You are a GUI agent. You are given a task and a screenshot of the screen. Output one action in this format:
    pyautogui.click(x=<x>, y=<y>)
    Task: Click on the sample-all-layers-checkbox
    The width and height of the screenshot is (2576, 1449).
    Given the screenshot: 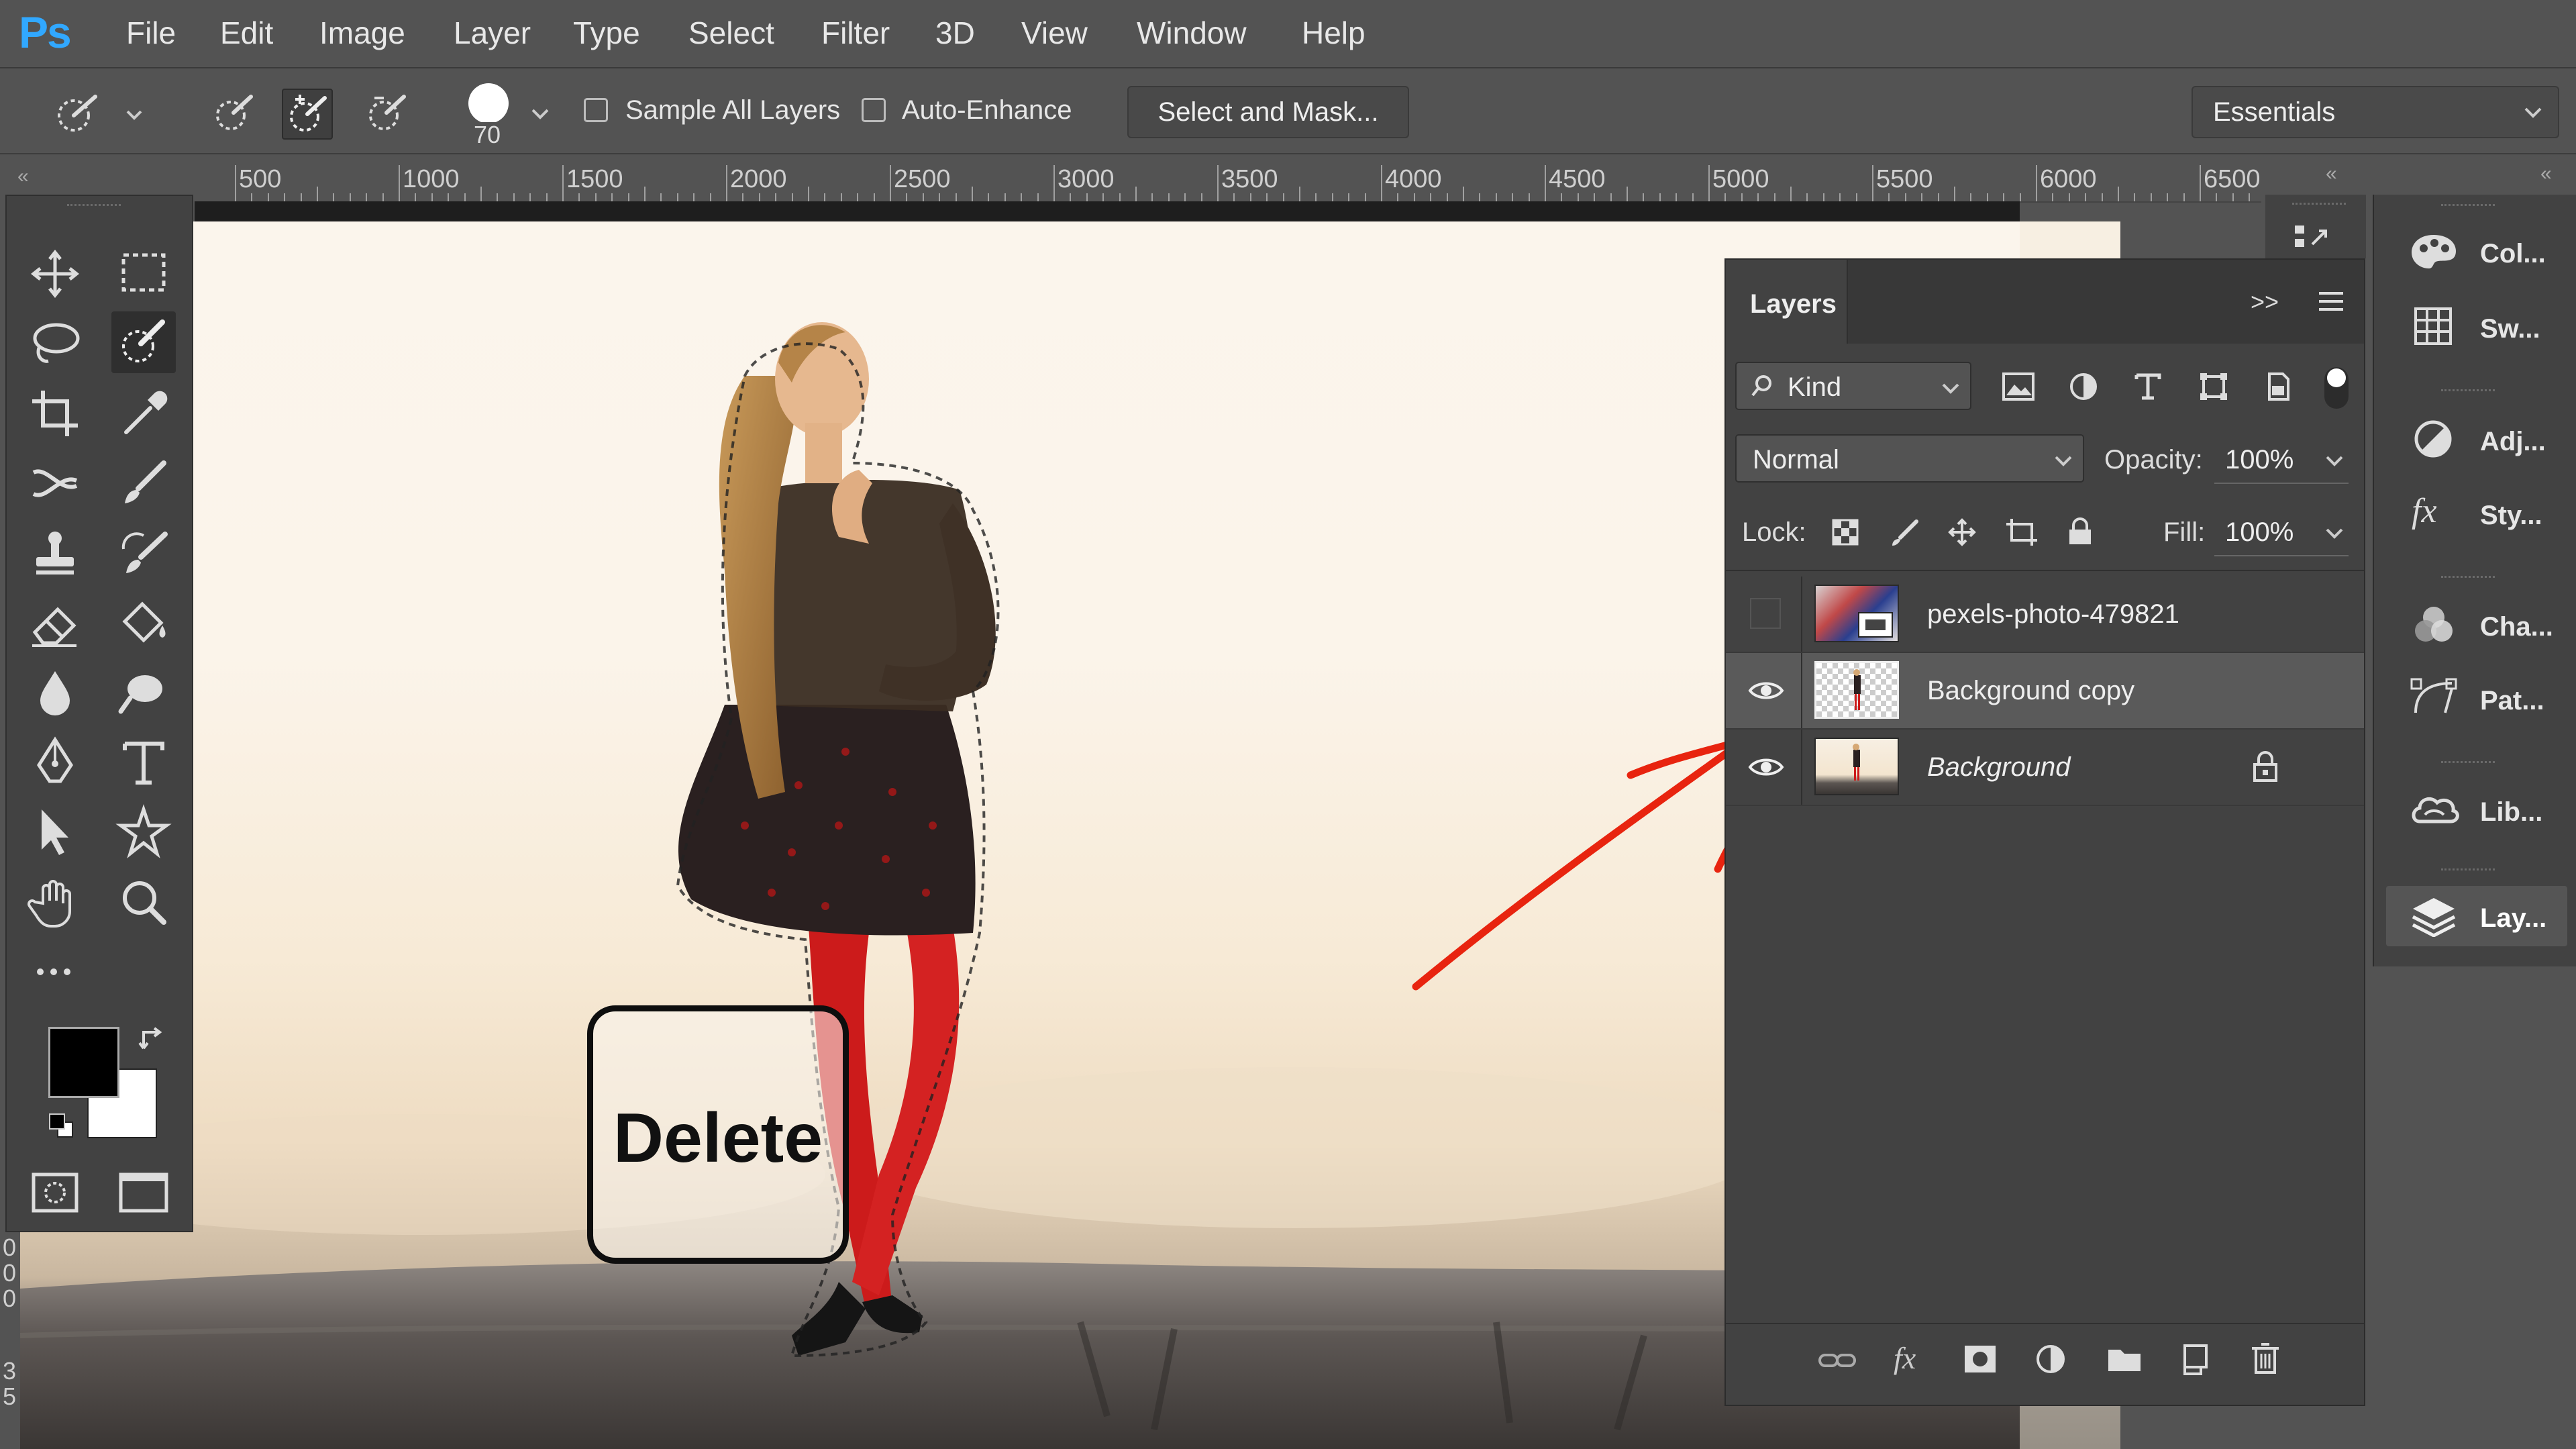 What is the action you would take?
    pyautogui.click(x=596, y=110)
    